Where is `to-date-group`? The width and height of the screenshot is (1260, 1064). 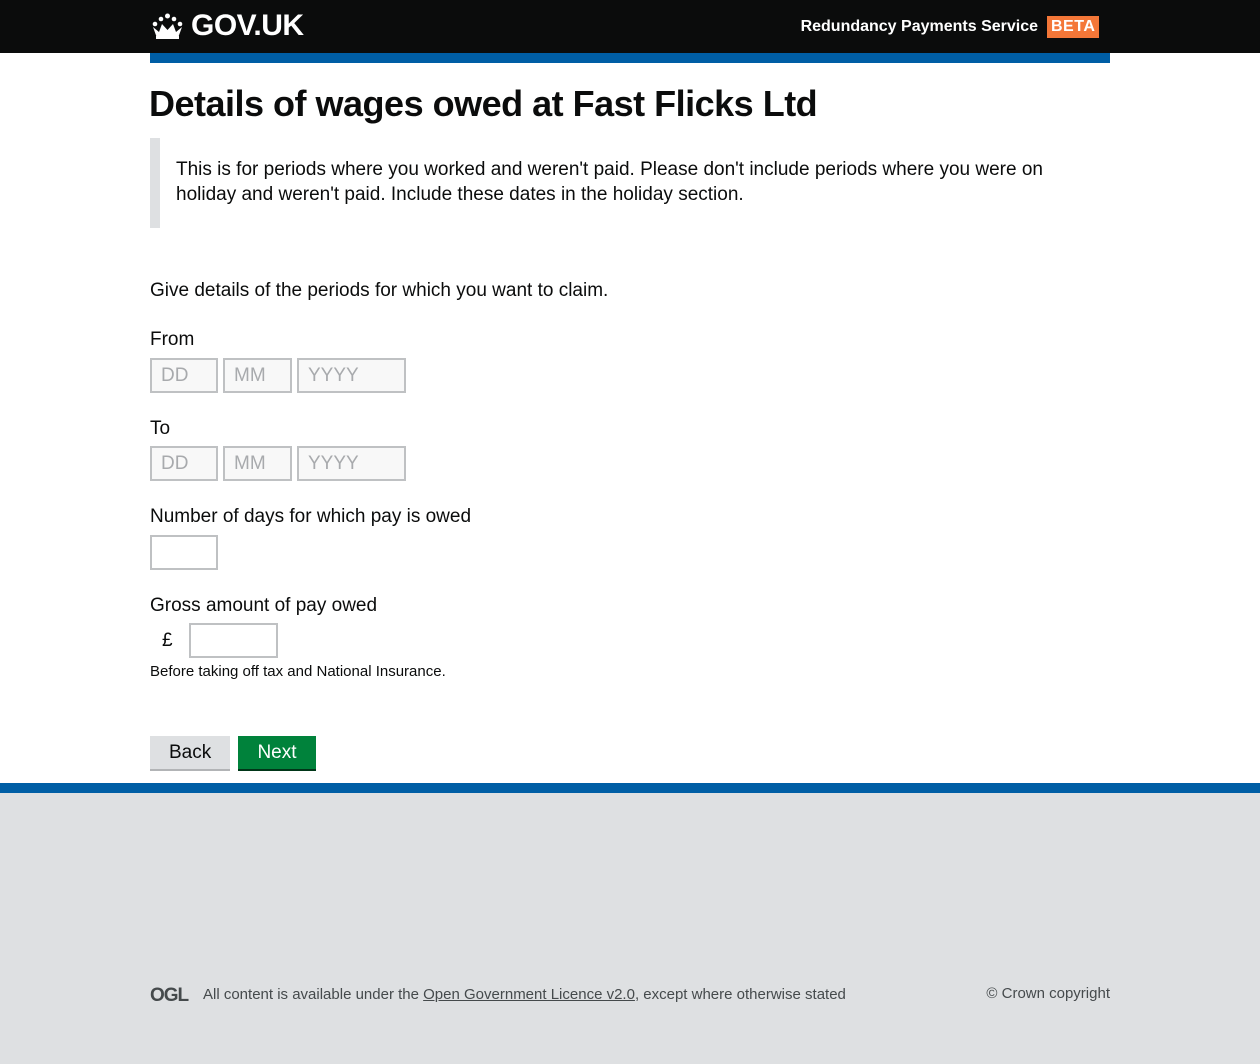
to-date-group is located at coordinates (278, 463).